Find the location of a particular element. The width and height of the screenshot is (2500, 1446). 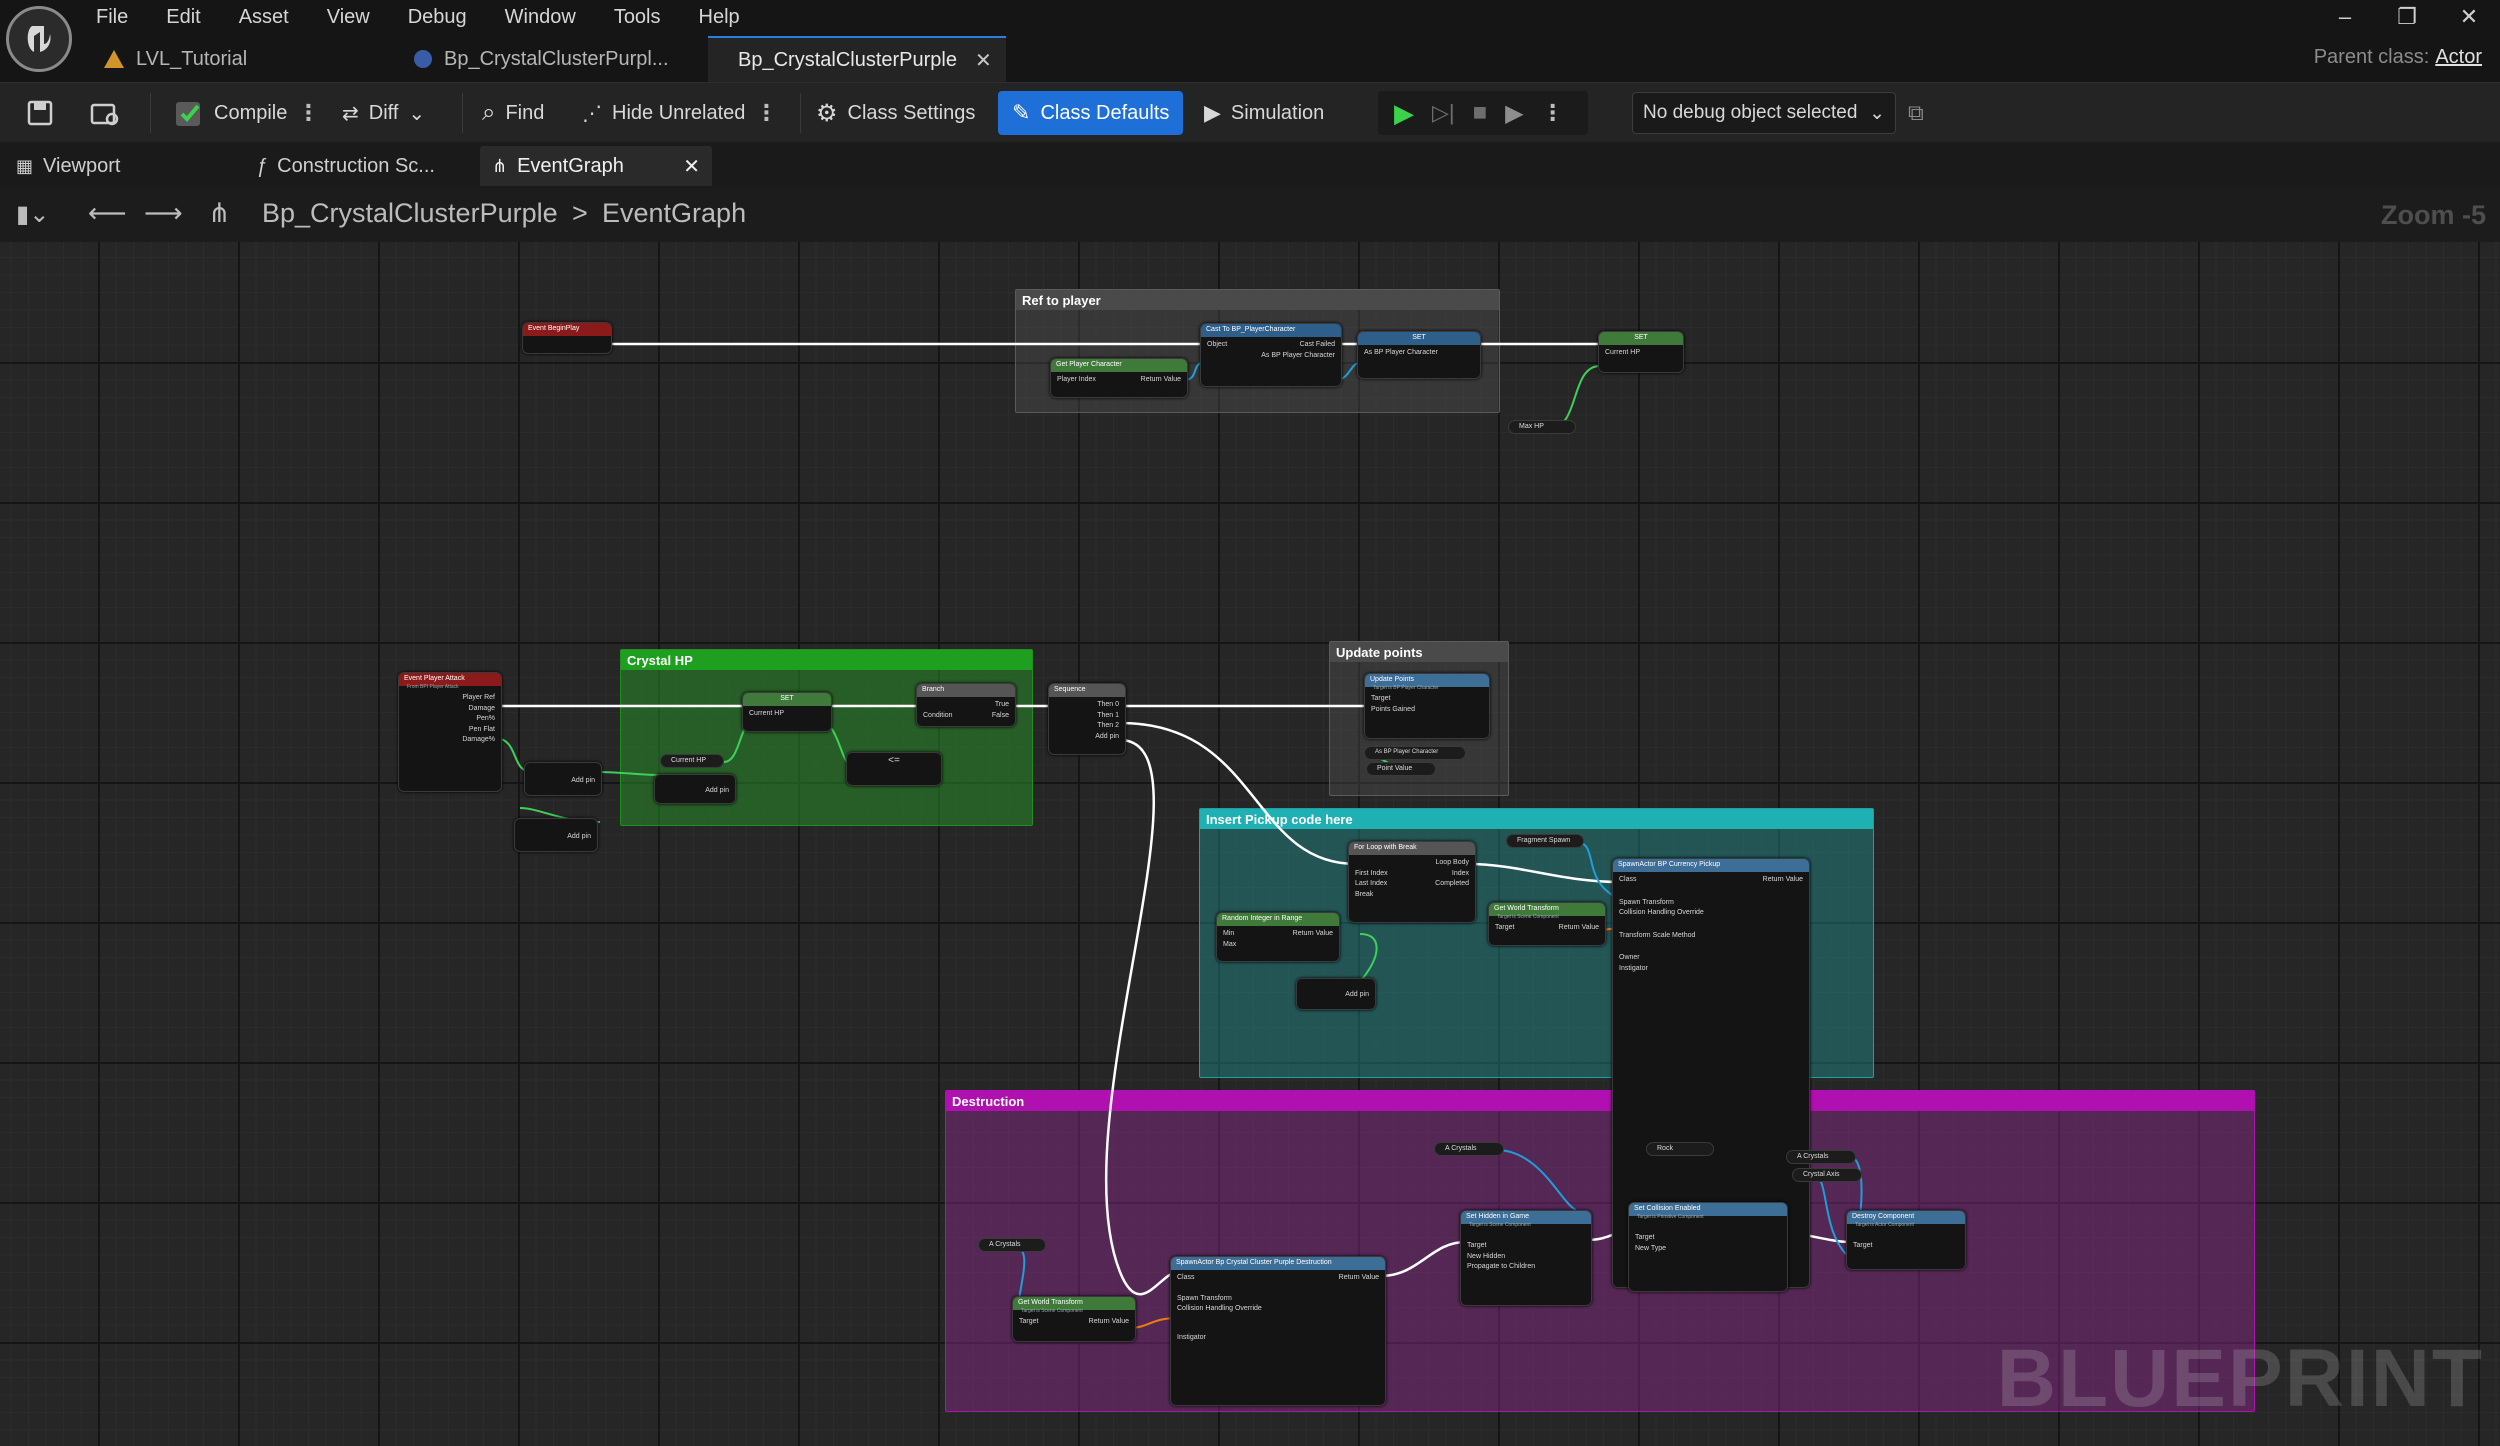

rock-variable: Rock is located at coordinates (1680, 1149).